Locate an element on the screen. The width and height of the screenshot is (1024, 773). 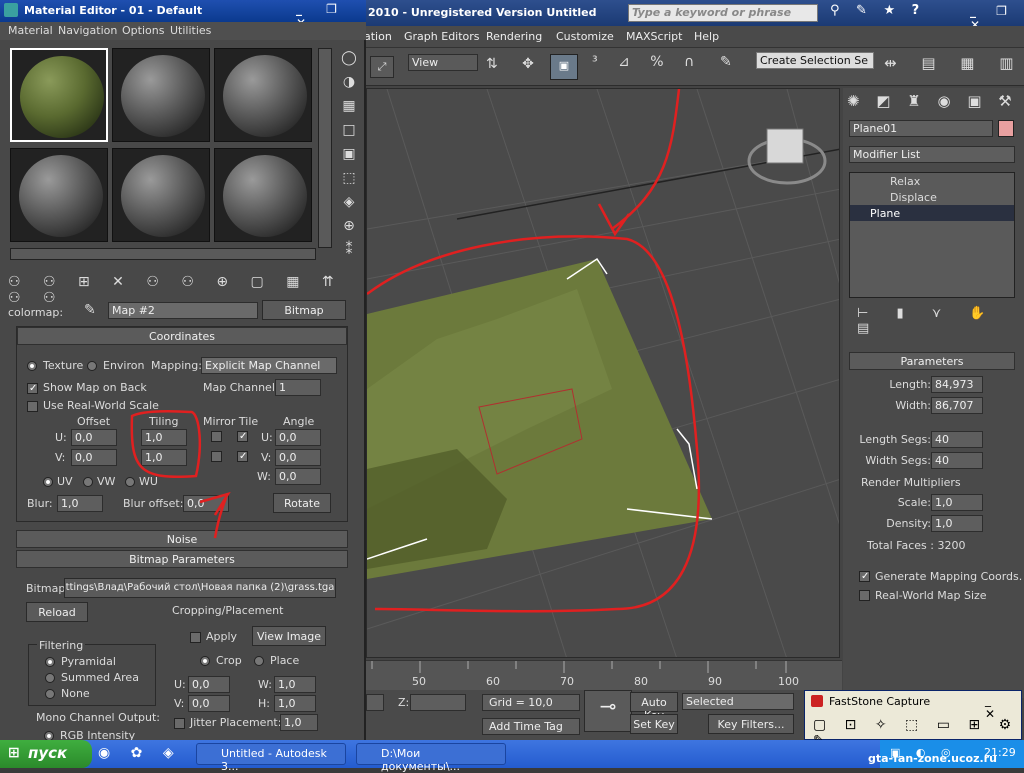
track-bar: 50 60 70 80 90 100 is located at coordinates (604, 675).